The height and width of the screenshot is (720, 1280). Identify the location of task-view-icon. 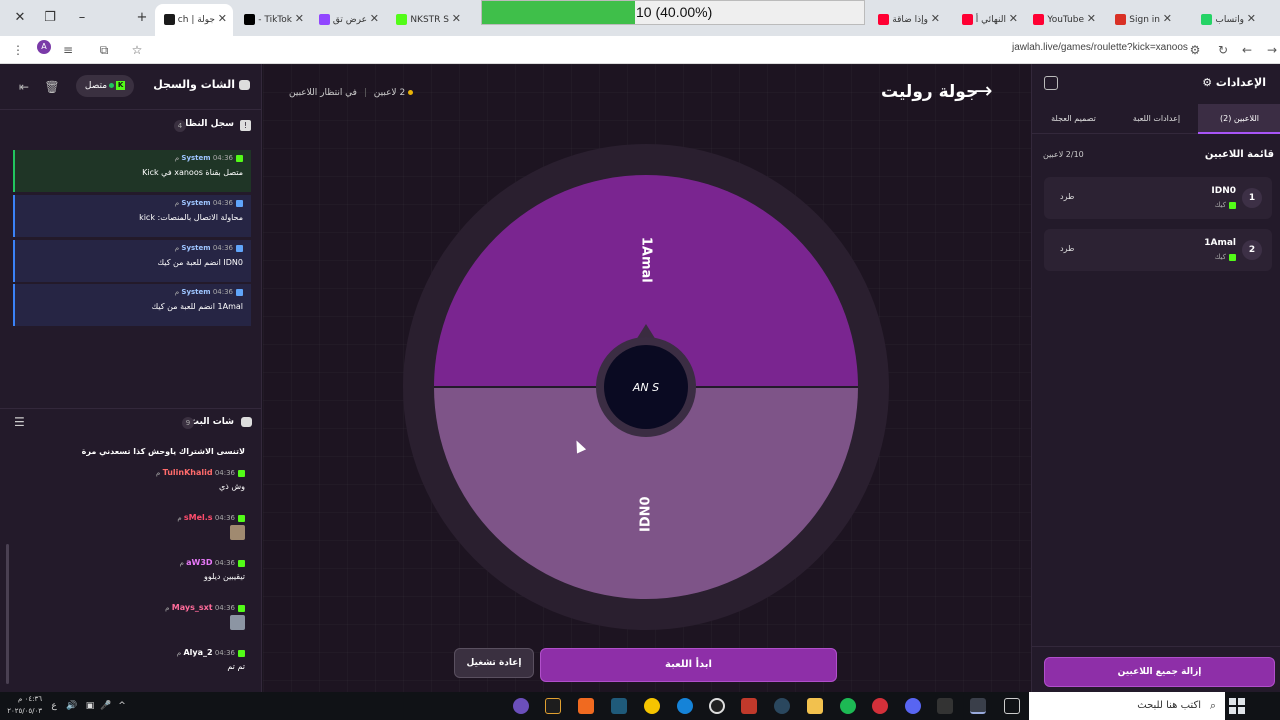
(1012, 706).